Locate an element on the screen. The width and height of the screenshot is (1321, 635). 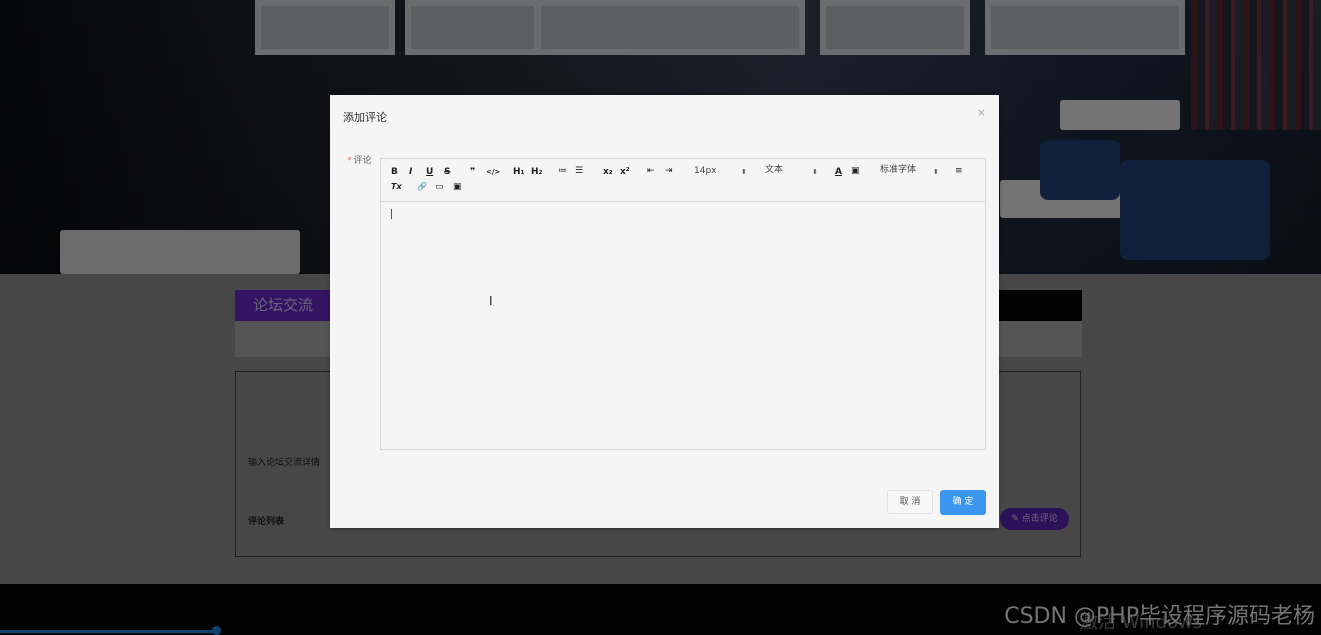
text-caret is located at coordinates (391, 214).